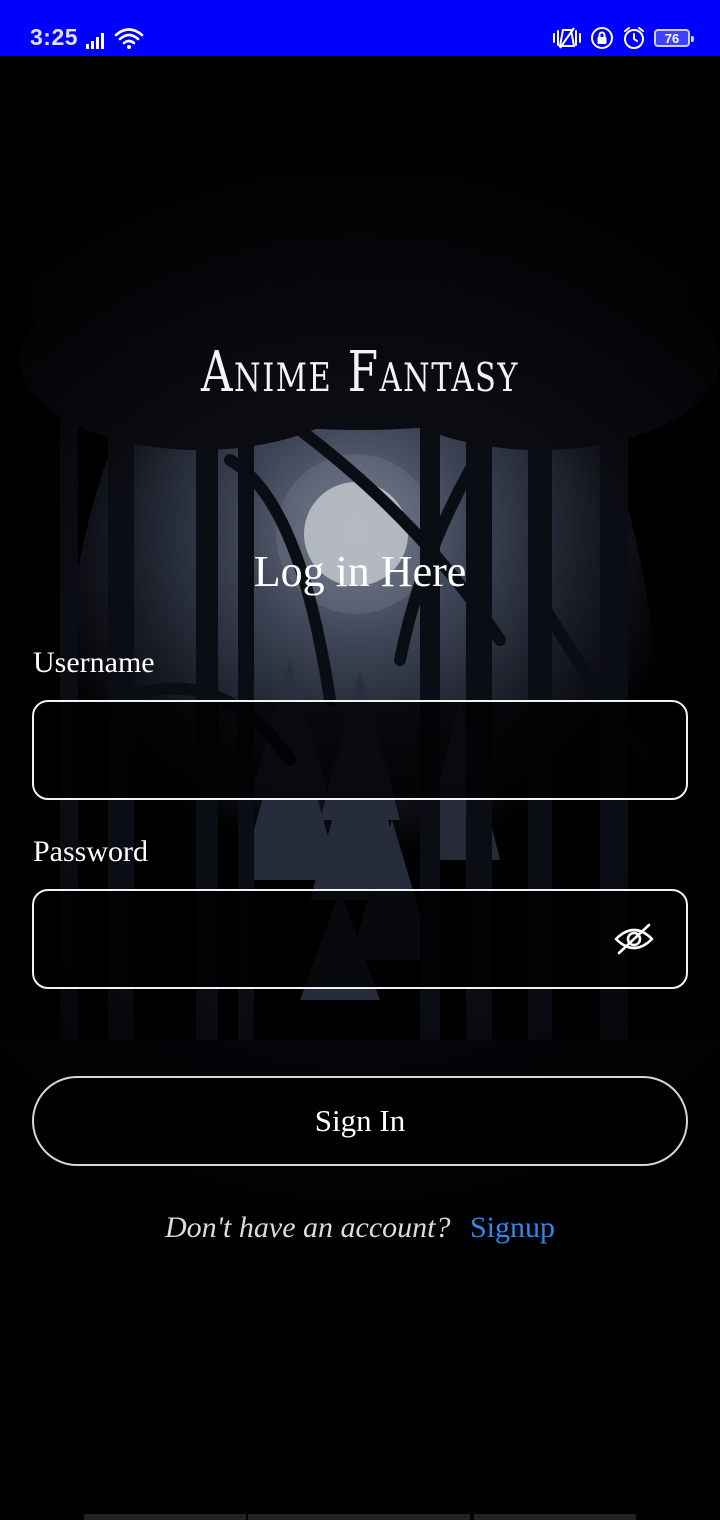  I want to click on password-label: Password, so click(91, 851).